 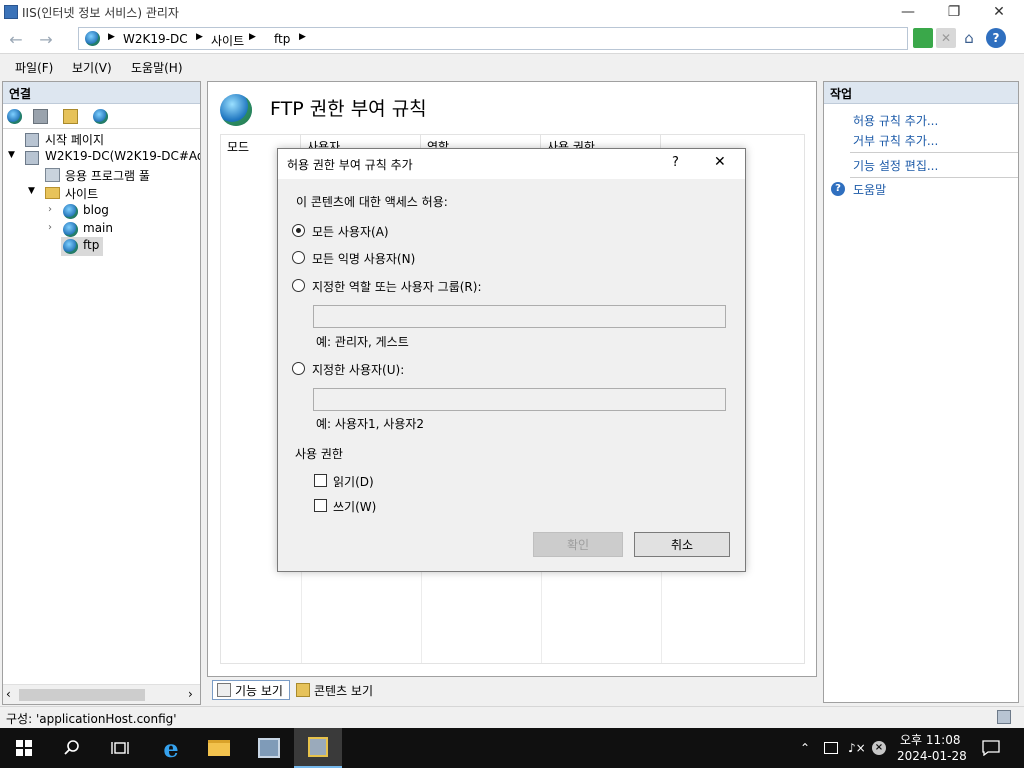 What do you see at coordinates (259, 690) in the screenshot?
I see `tab-features-view-label: 기능 보기` at bounding box center [259, 690].